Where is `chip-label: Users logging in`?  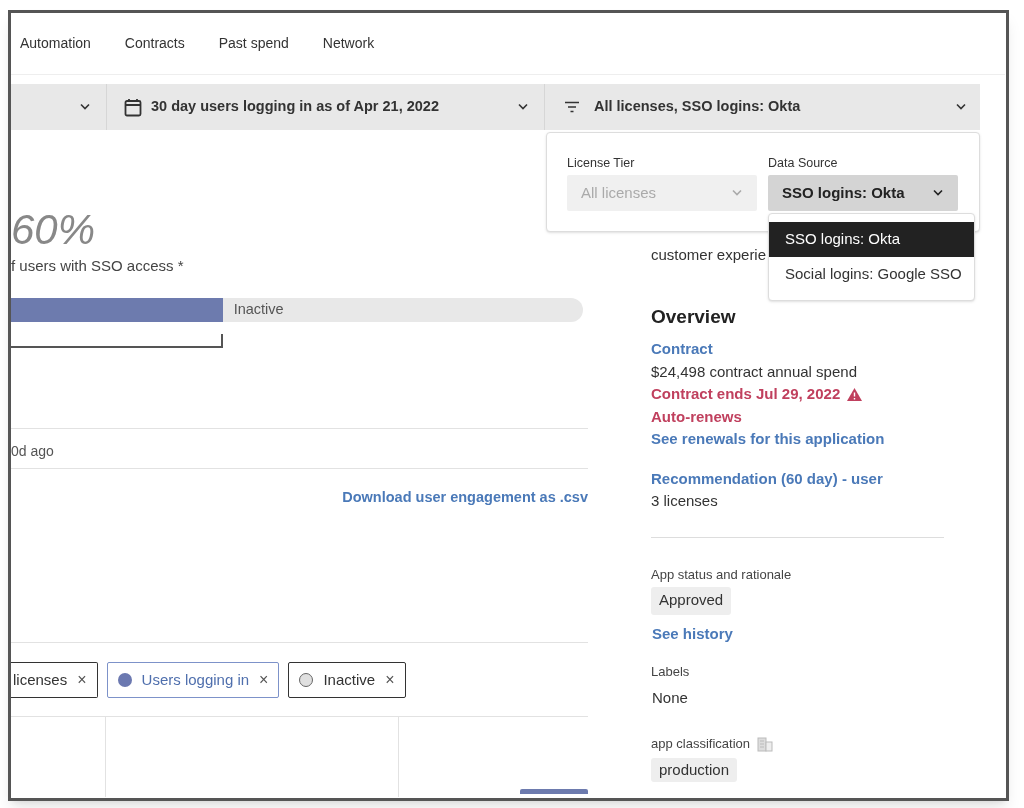 chip-label: Users logging in is located at coordinates (195, 679).